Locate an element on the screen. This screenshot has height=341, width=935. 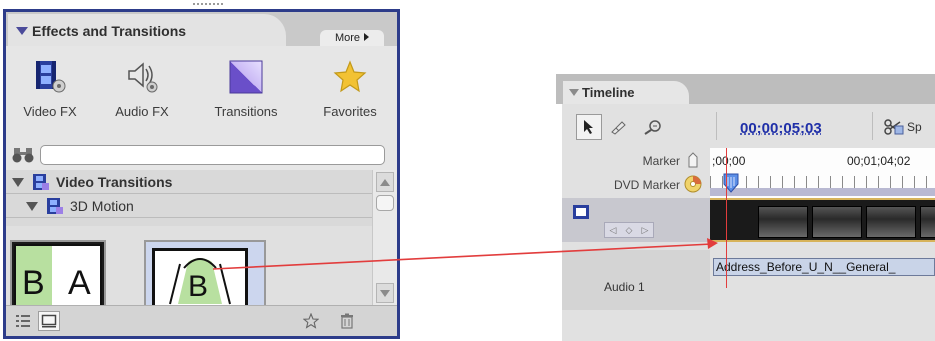
marker-icon is located at coordinates (693, 160).